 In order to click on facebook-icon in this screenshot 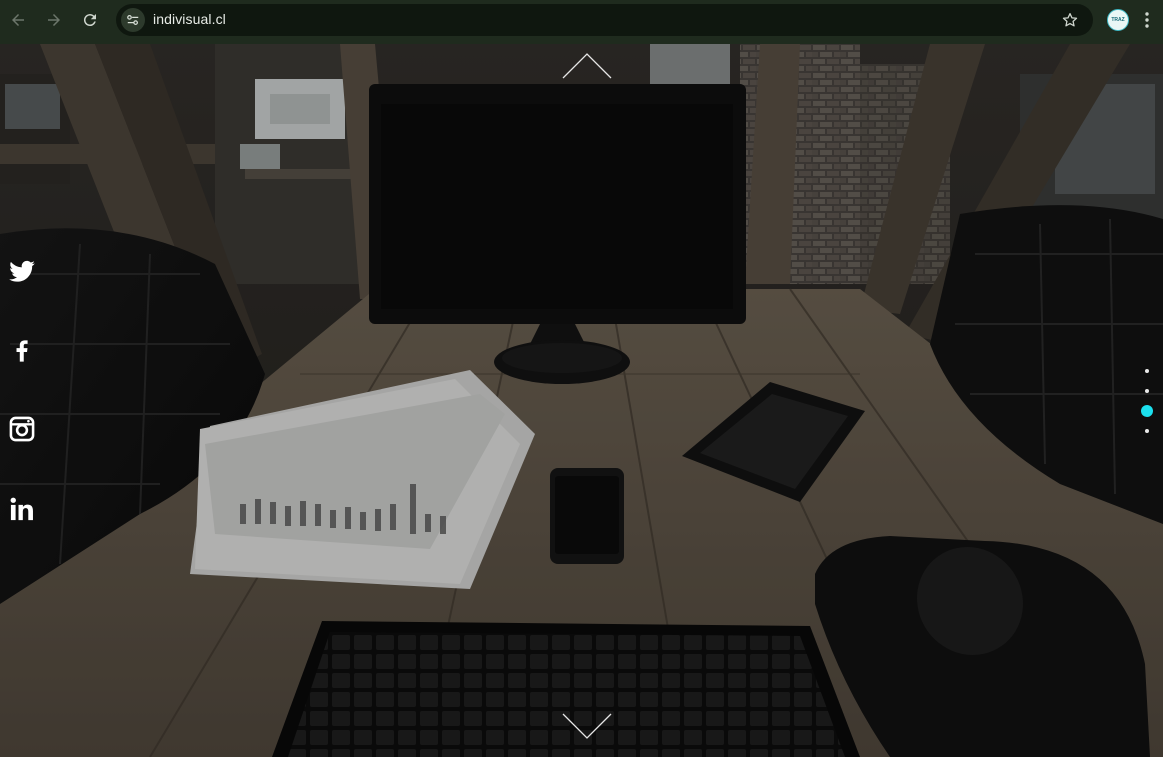, I will do `click(22, 351)`.